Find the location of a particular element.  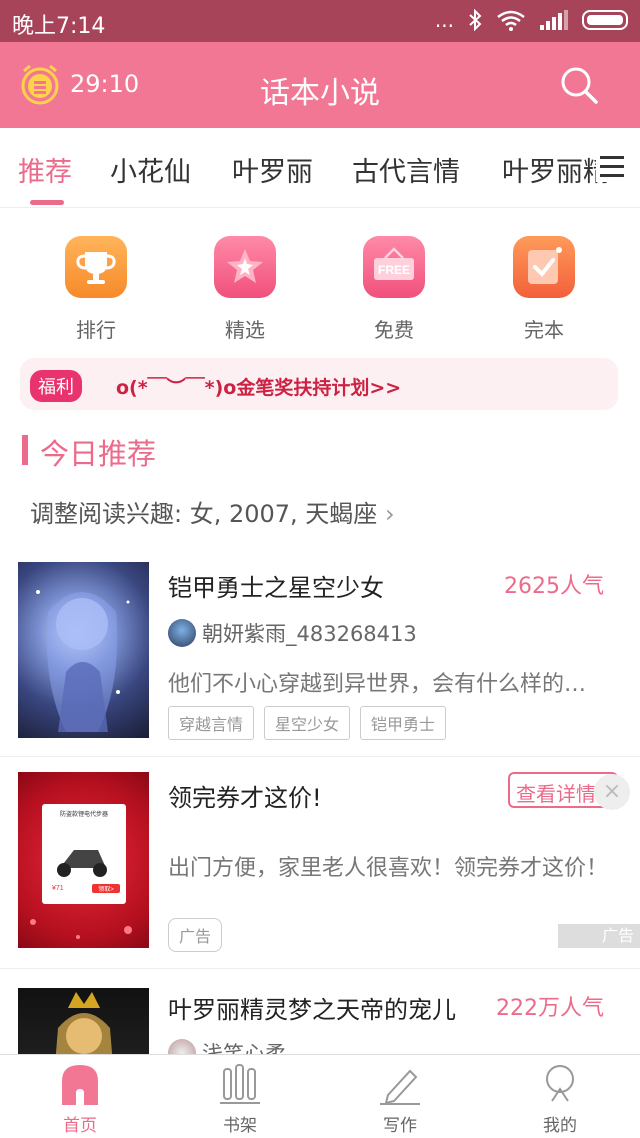

ad-title: 领完券才这价! is located at coordinates (245, 798).